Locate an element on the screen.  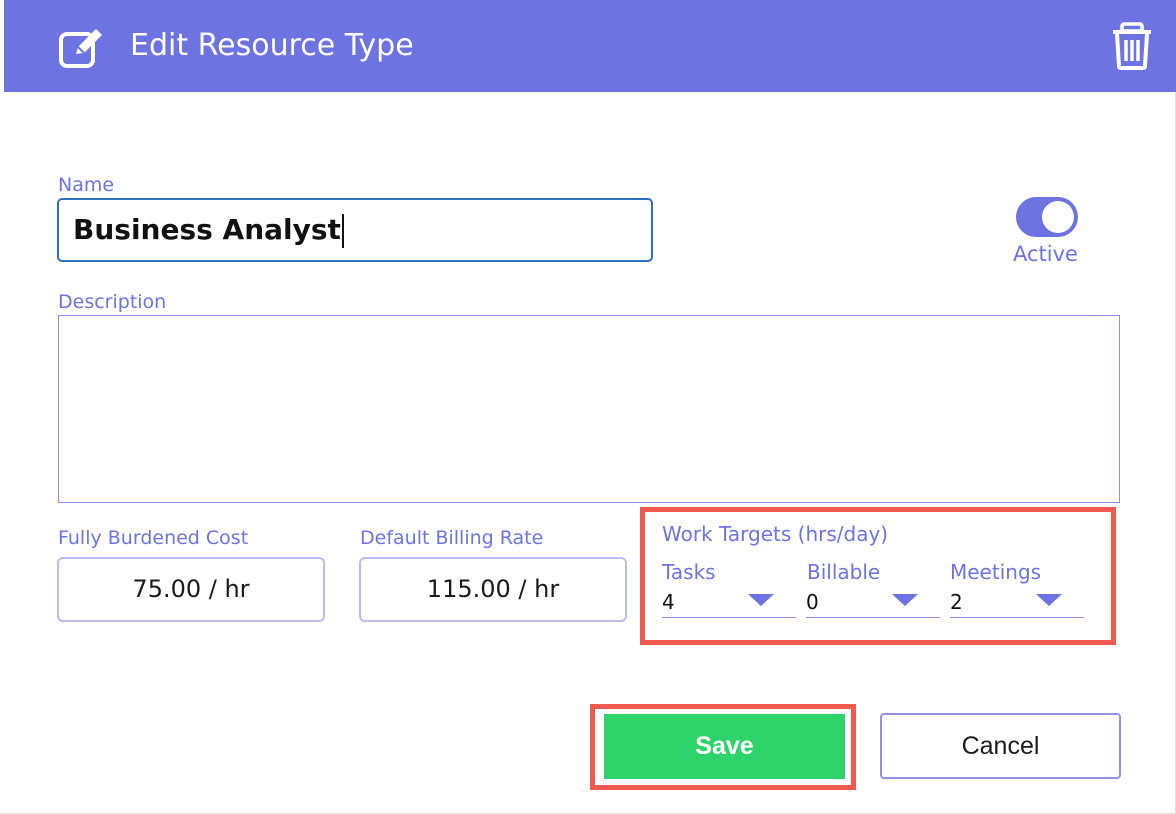
cost-label: Fully Burdened Cost is located at coordinates (153, 538).